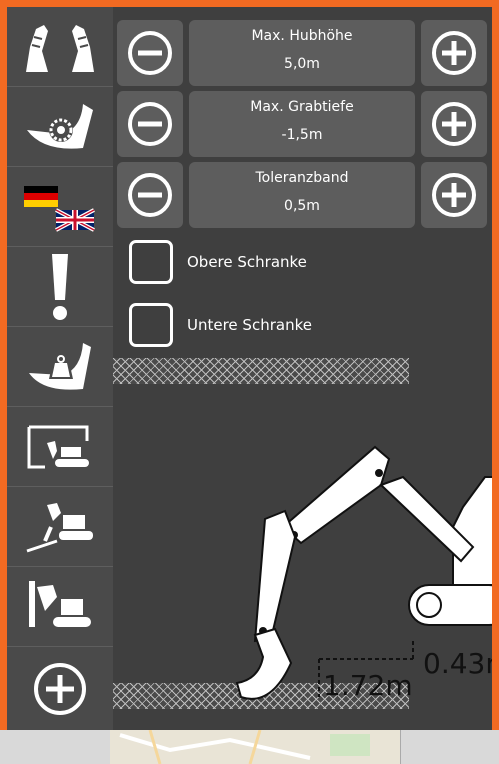  I want to click on add-button, so click(60, 689).